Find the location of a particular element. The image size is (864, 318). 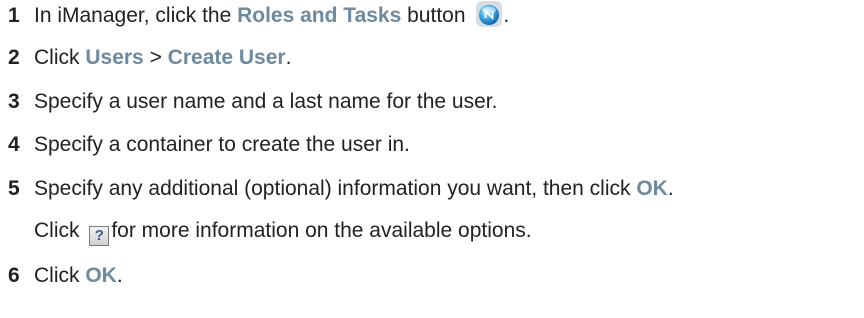

step-text: In iManager, click the is located at coordinates (136, 15).